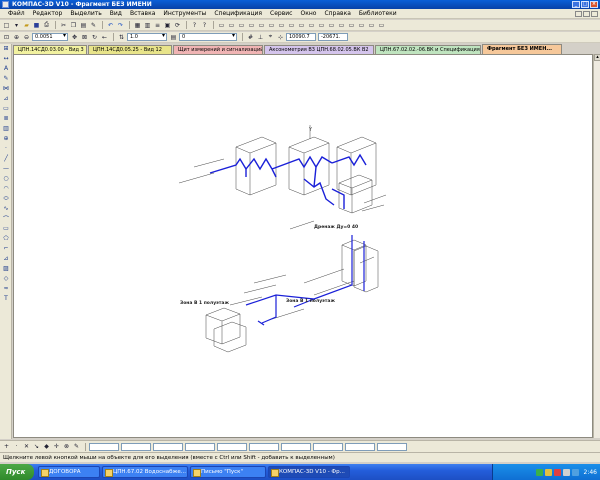 This screenshot has width=600, height=480. What do you see at coordinates (50, 37) in the screenshot?
I see `scale-field: 0.0051` at bounding box center [50, 37].